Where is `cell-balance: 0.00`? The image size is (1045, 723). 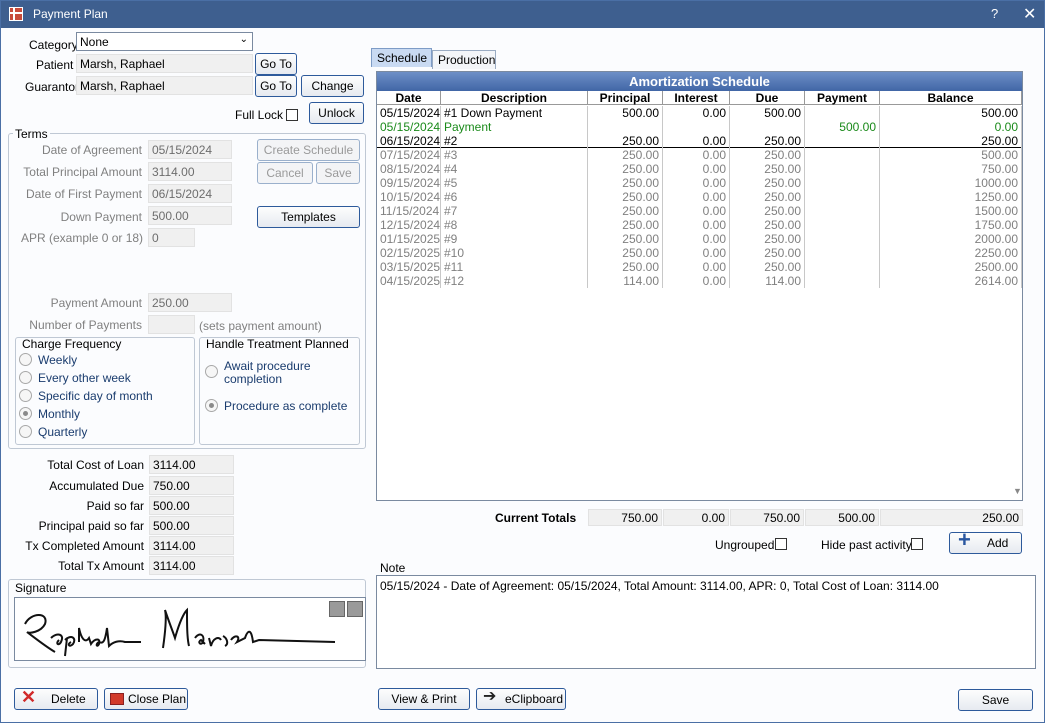 cell-balance: 0.00 is located at coordinates (951, 127).